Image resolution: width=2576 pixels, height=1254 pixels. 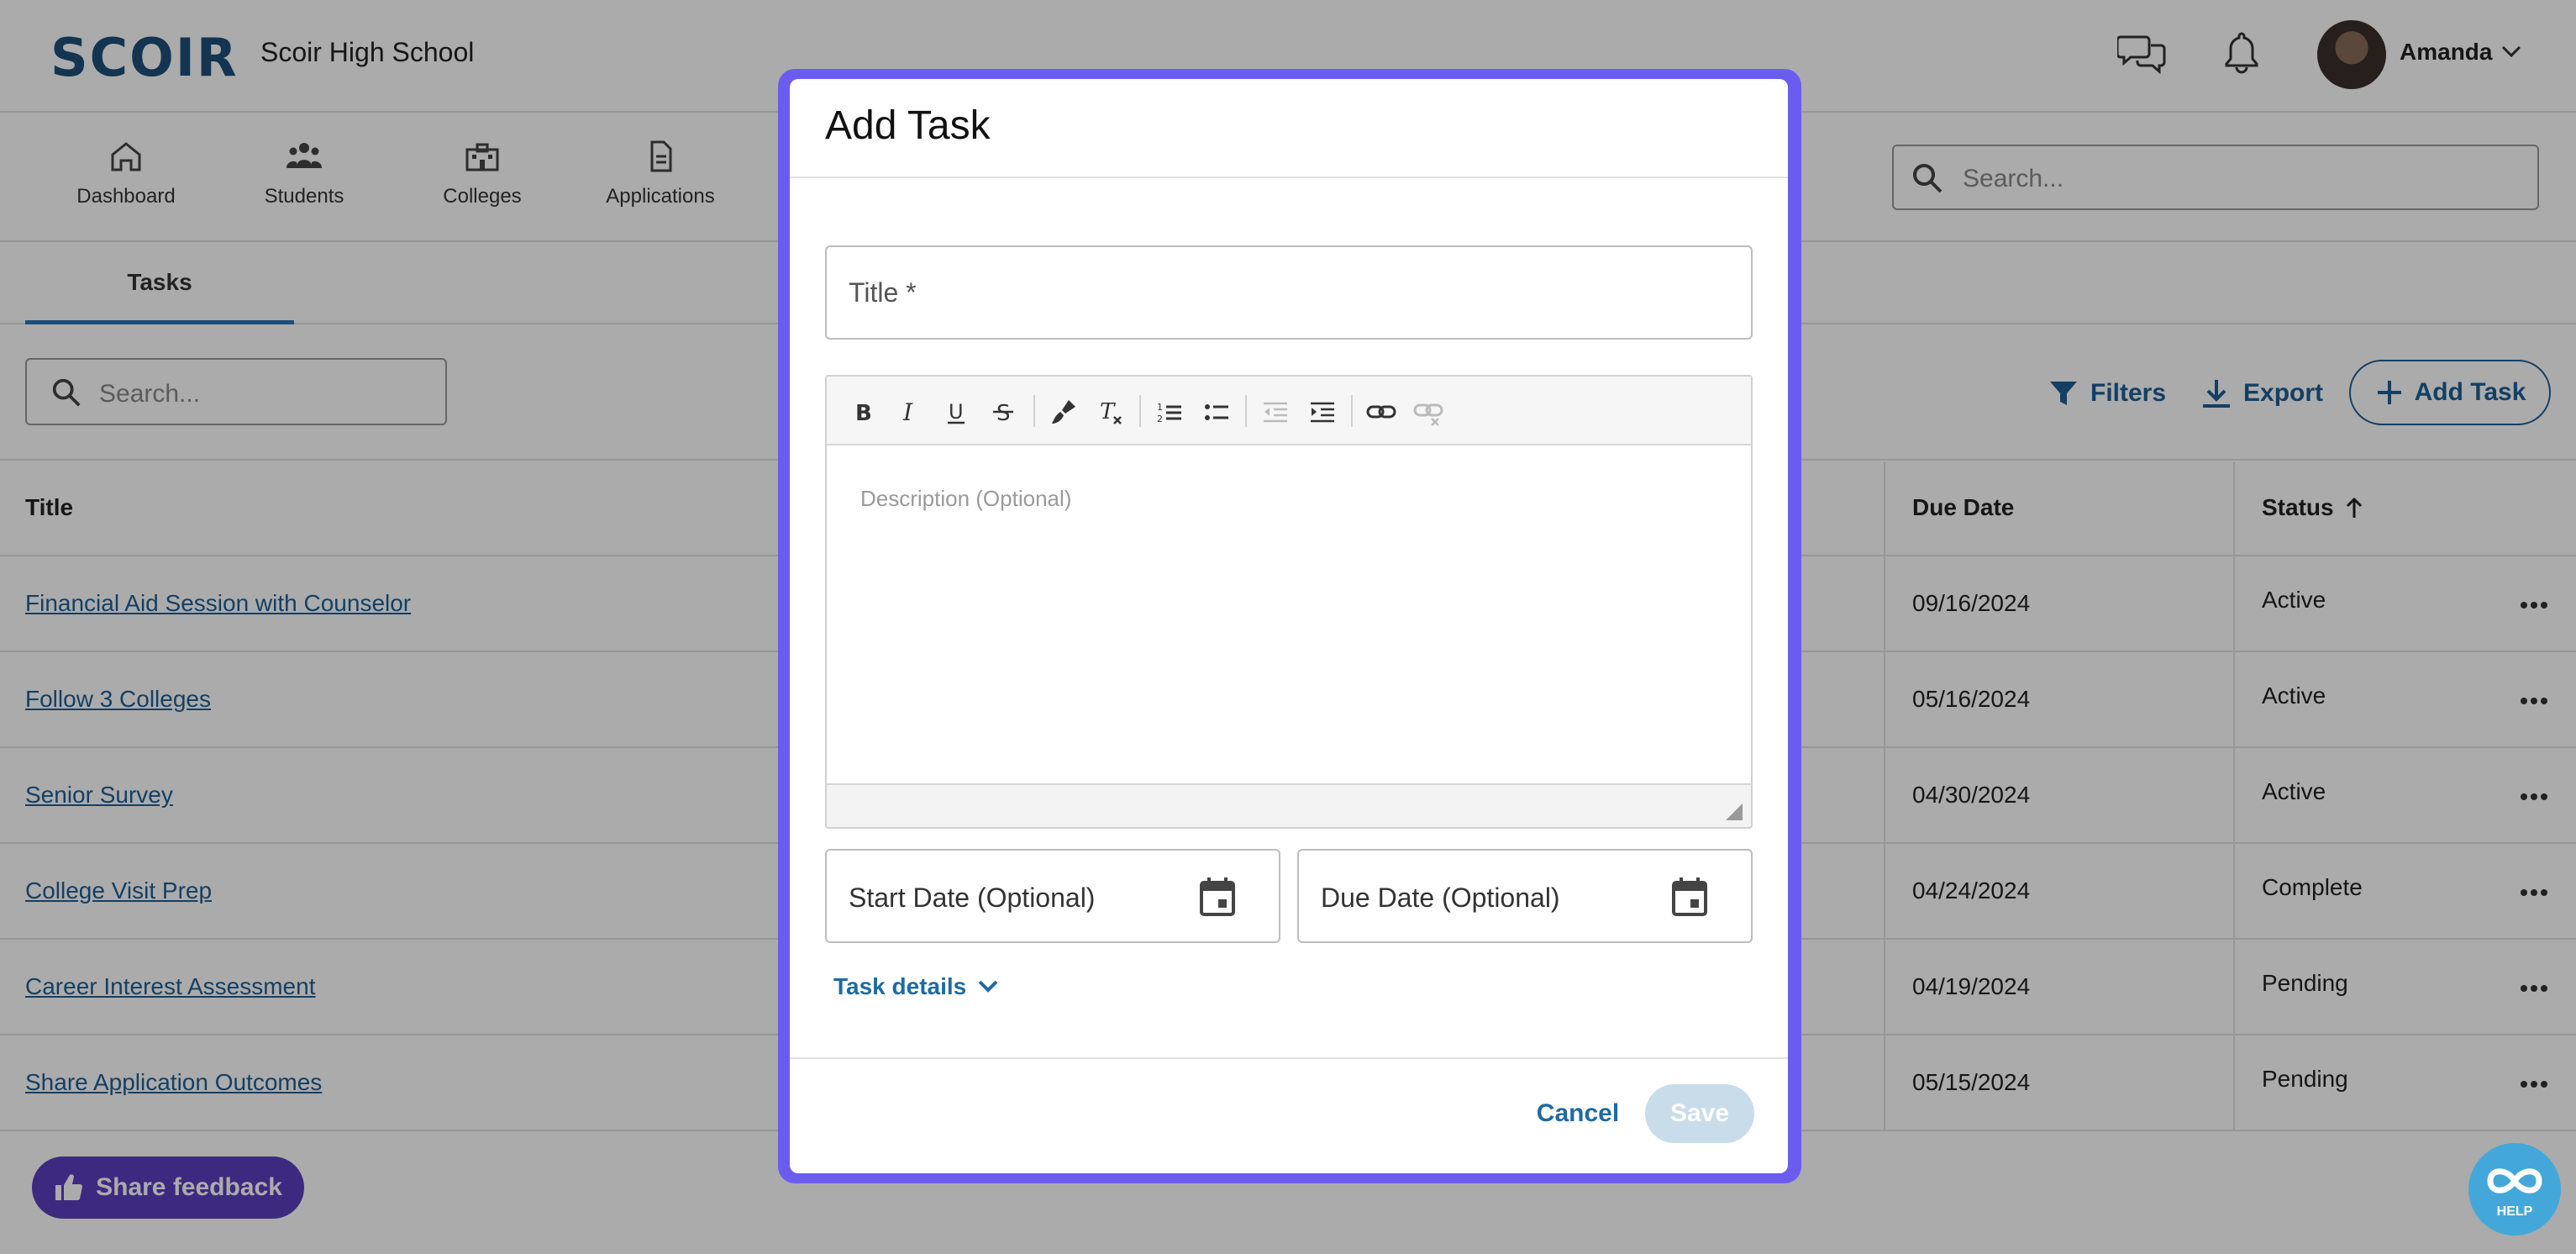 I want to click on outdent-icon, so click(x=1275, y=413).